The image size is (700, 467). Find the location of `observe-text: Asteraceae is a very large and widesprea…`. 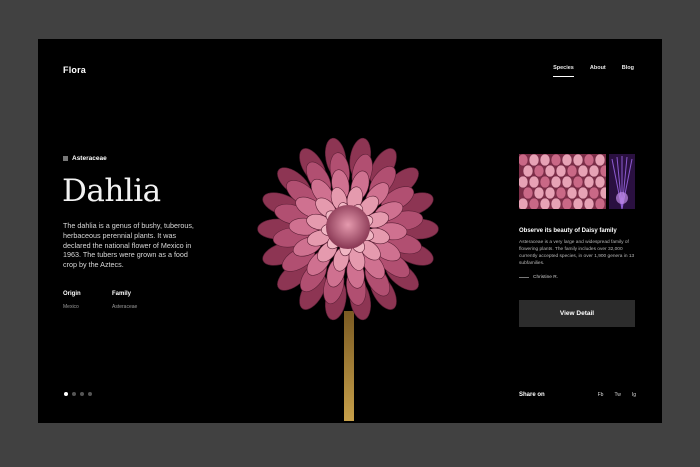

observe-text: Asteraceae is a very large and widesprea… is located at coordinates (577, 253).